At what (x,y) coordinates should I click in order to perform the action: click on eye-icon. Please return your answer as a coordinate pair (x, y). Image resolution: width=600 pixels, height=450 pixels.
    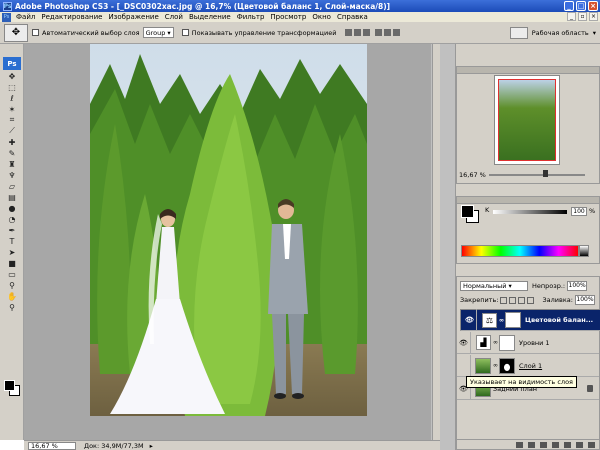
    Looking at the image, I should click on (464, 365).